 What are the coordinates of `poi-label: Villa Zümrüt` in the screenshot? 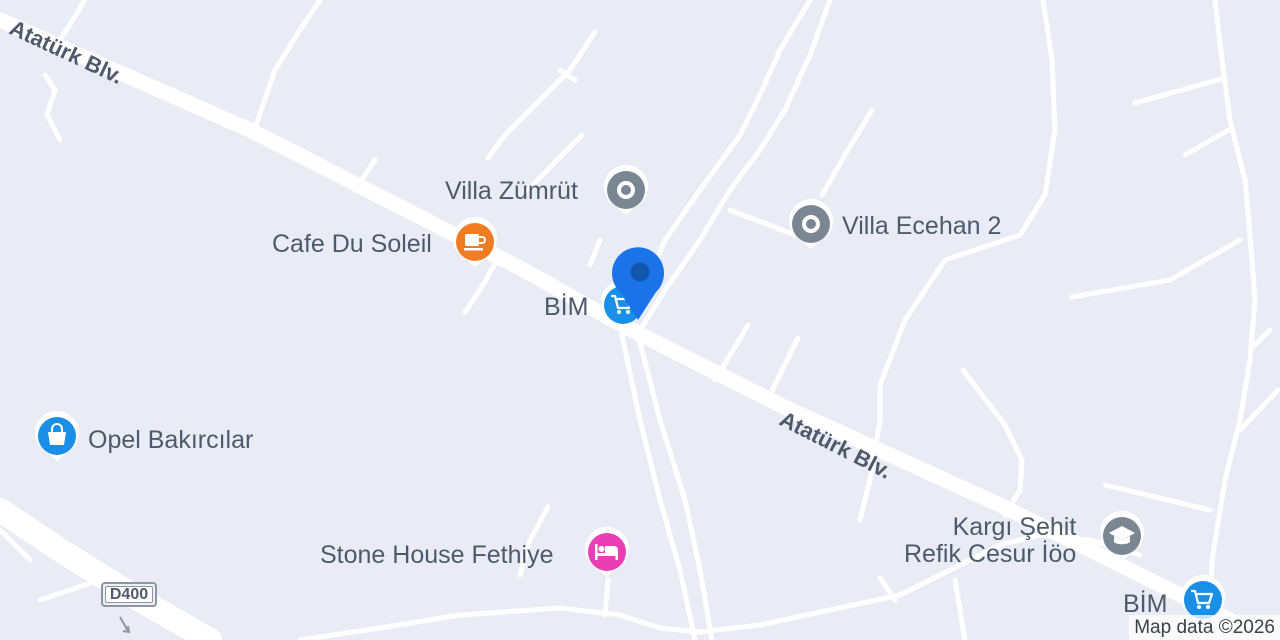 It's located at (511, 191).